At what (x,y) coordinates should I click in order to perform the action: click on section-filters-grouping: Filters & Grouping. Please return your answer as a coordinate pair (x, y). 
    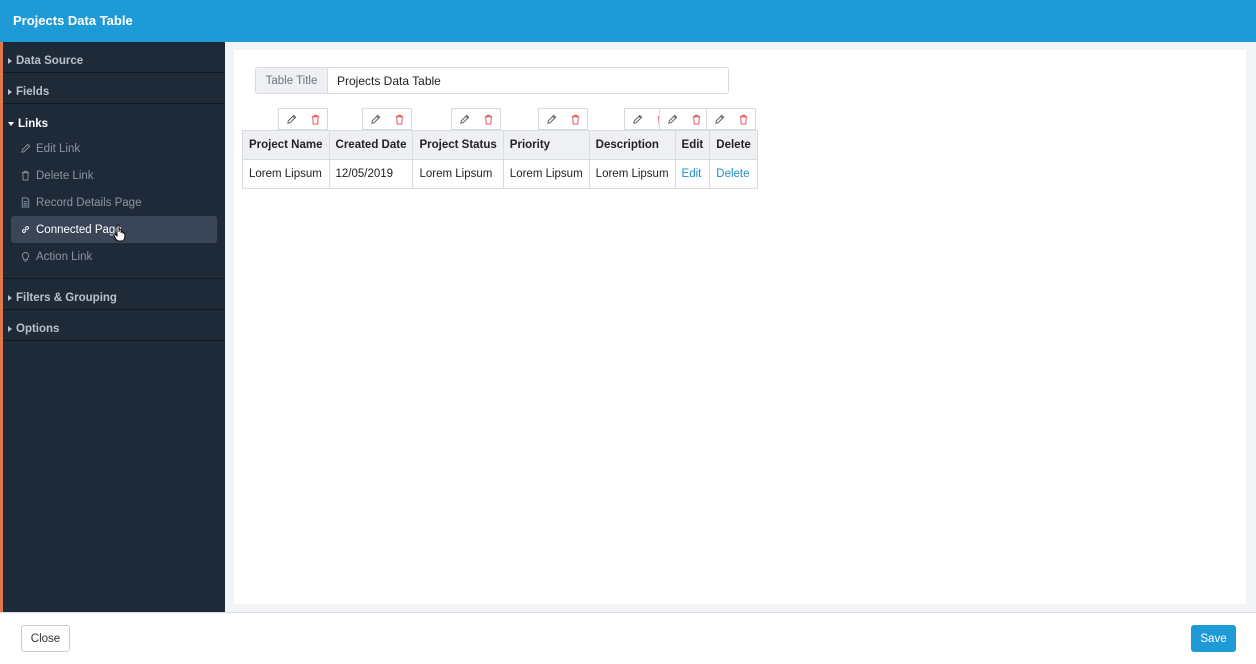
    Looking at the image, I should click on (114, 294).